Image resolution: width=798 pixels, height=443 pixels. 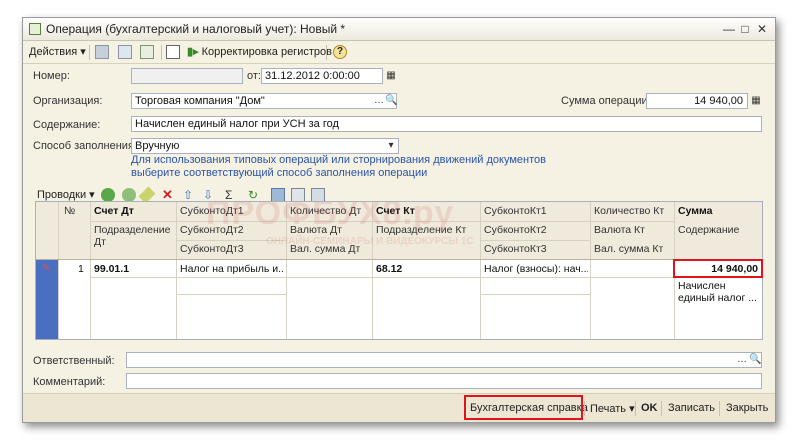 I want to click on col-content-header: Содержание, so click(x=708, y=230).